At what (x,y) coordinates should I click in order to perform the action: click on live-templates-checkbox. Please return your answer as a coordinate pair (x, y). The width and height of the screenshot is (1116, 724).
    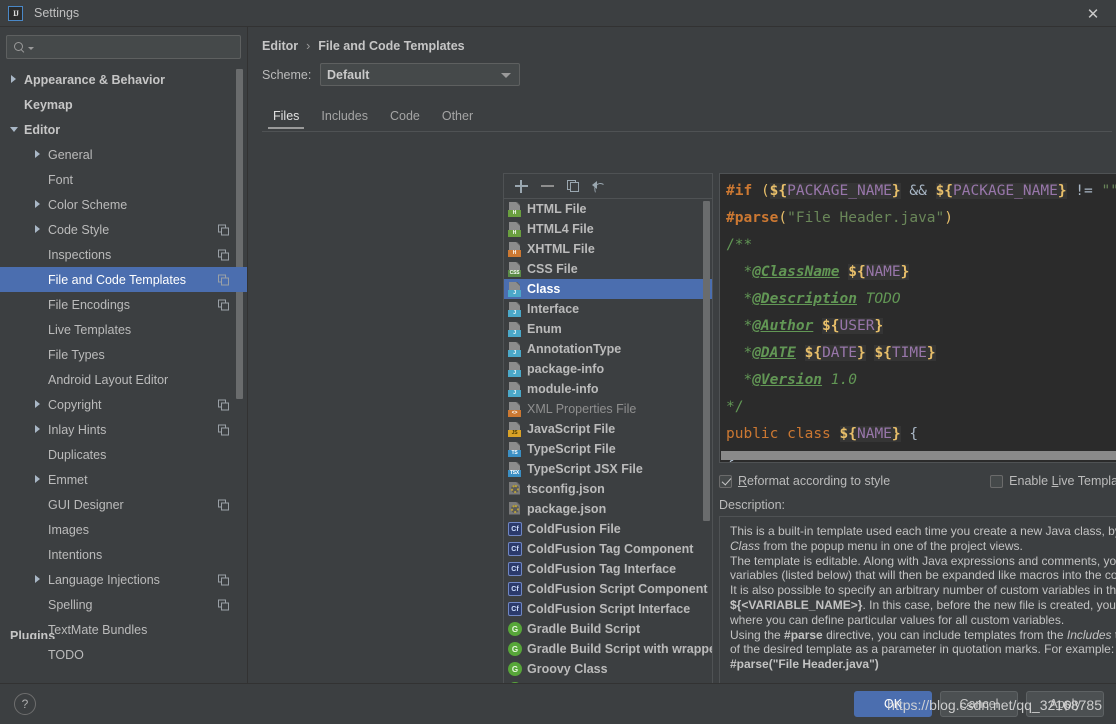
    Looking at the image, I should click on (997, 481).